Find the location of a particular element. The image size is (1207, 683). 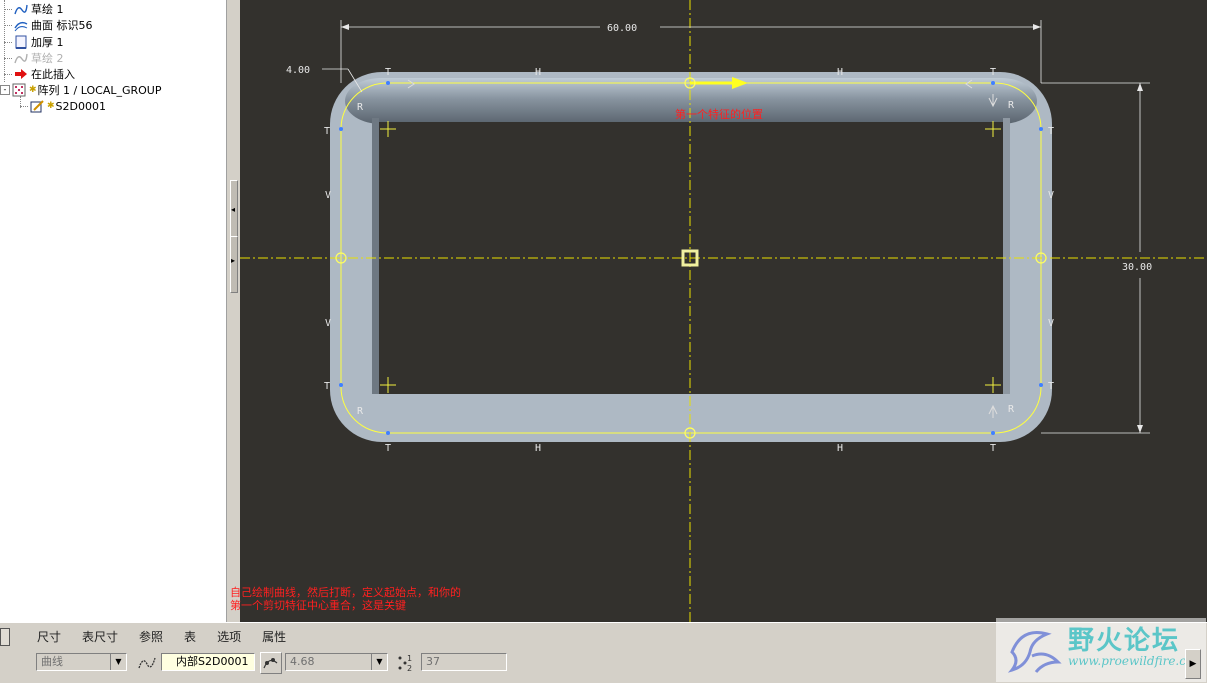

logo-url: www.proewildfire.cn is located at coordinates (1131, 661).